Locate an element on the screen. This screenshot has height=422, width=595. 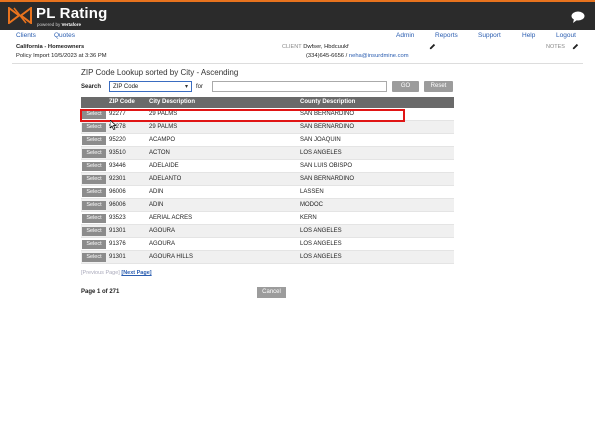
table-row: Select 91376 AGOURA LOS ANGELES is located at coordinates (267, 244).